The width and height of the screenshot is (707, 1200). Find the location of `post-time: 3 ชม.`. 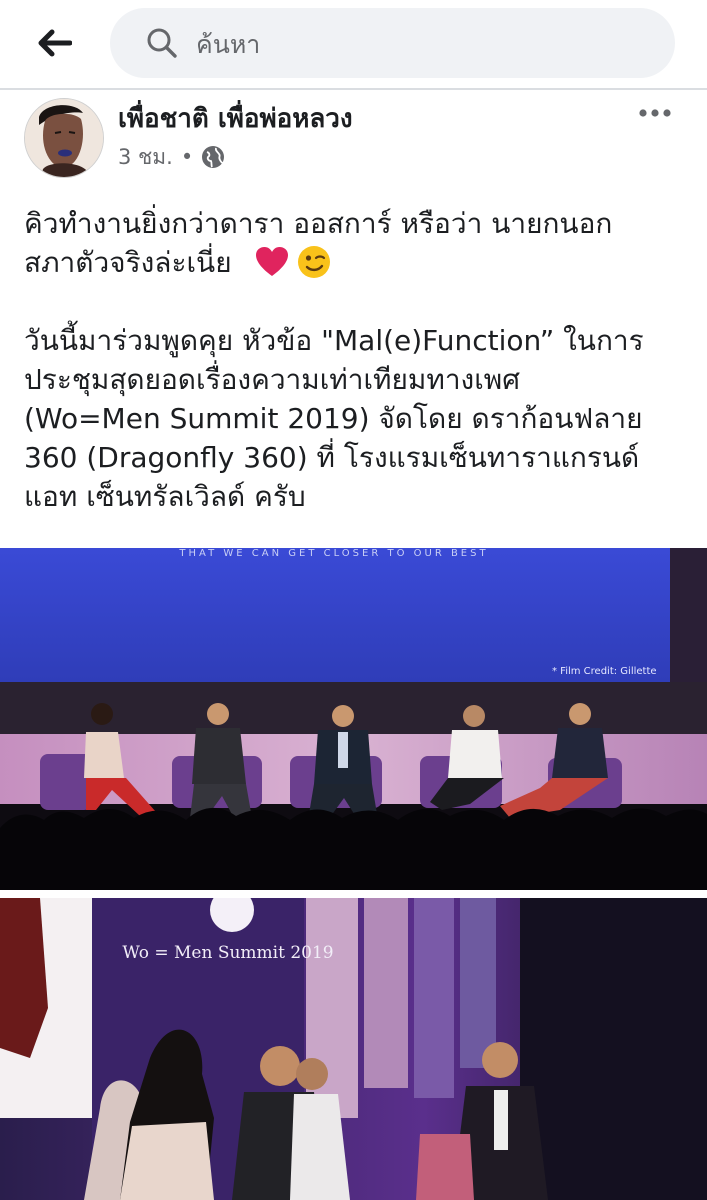

post-time: 3 ชม. is located at coordinates (145, 157).